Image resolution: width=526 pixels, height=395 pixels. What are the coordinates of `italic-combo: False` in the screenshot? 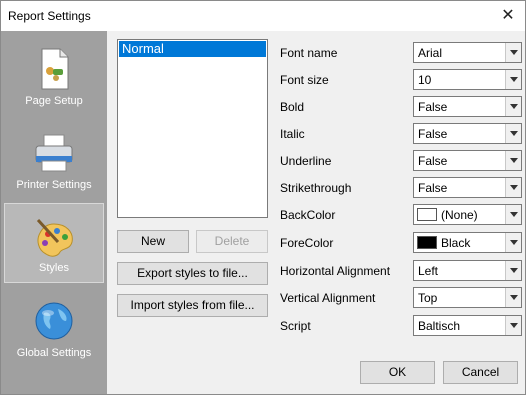 It's located at (467, 133).